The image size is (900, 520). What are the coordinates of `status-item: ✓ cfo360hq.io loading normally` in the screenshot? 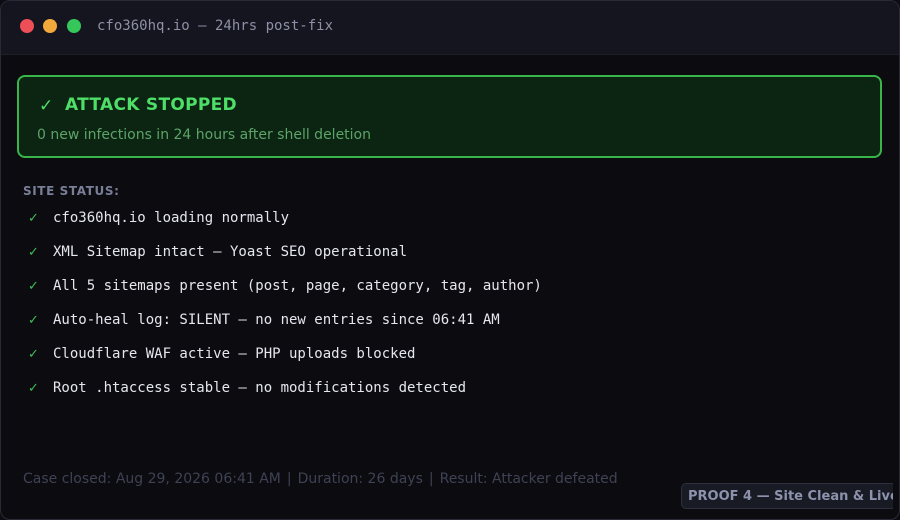 It's located at (441, 226).